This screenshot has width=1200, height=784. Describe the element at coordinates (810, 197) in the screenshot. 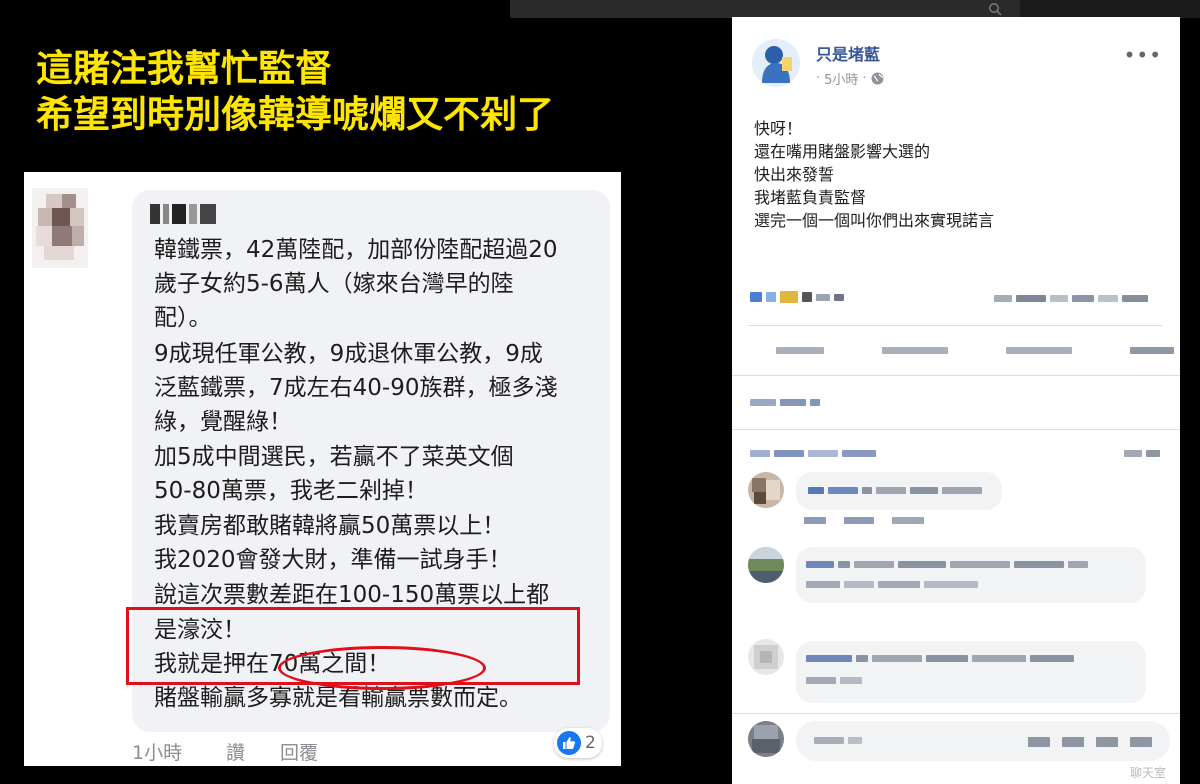

I see `post-line: 我堵藍負責監督` at that location.